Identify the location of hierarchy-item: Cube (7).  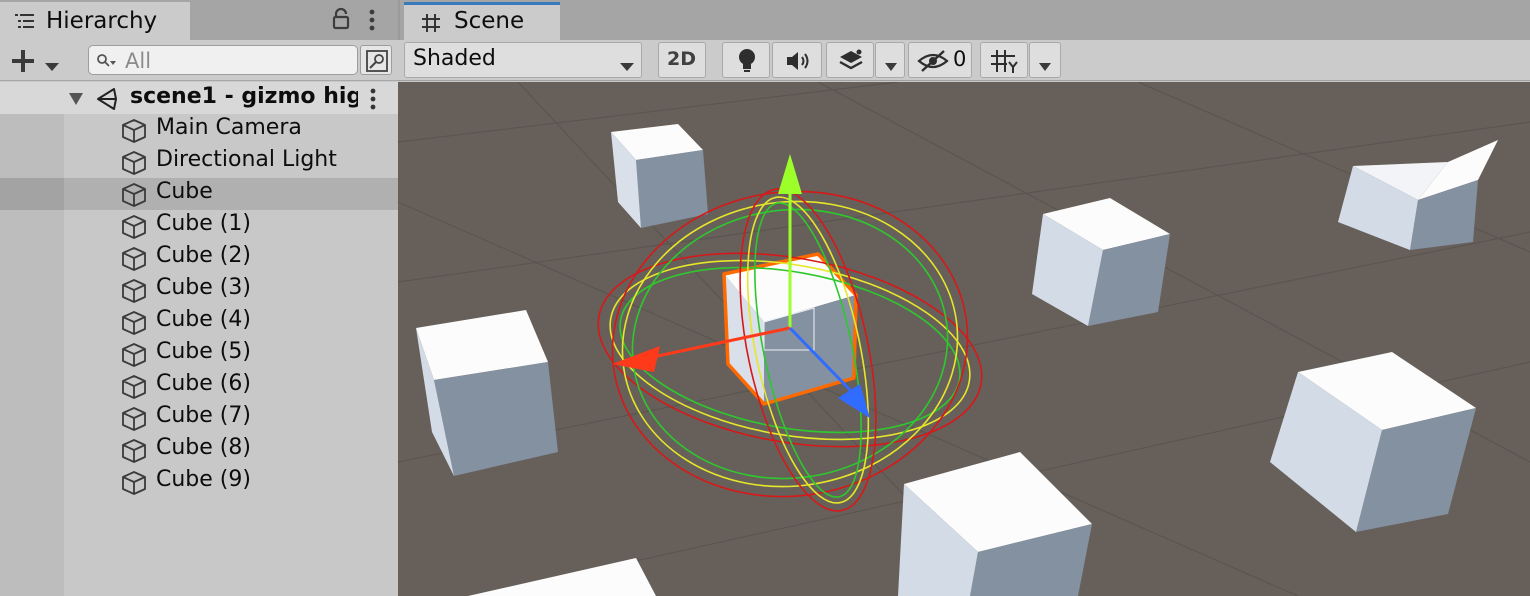
(199, 418).